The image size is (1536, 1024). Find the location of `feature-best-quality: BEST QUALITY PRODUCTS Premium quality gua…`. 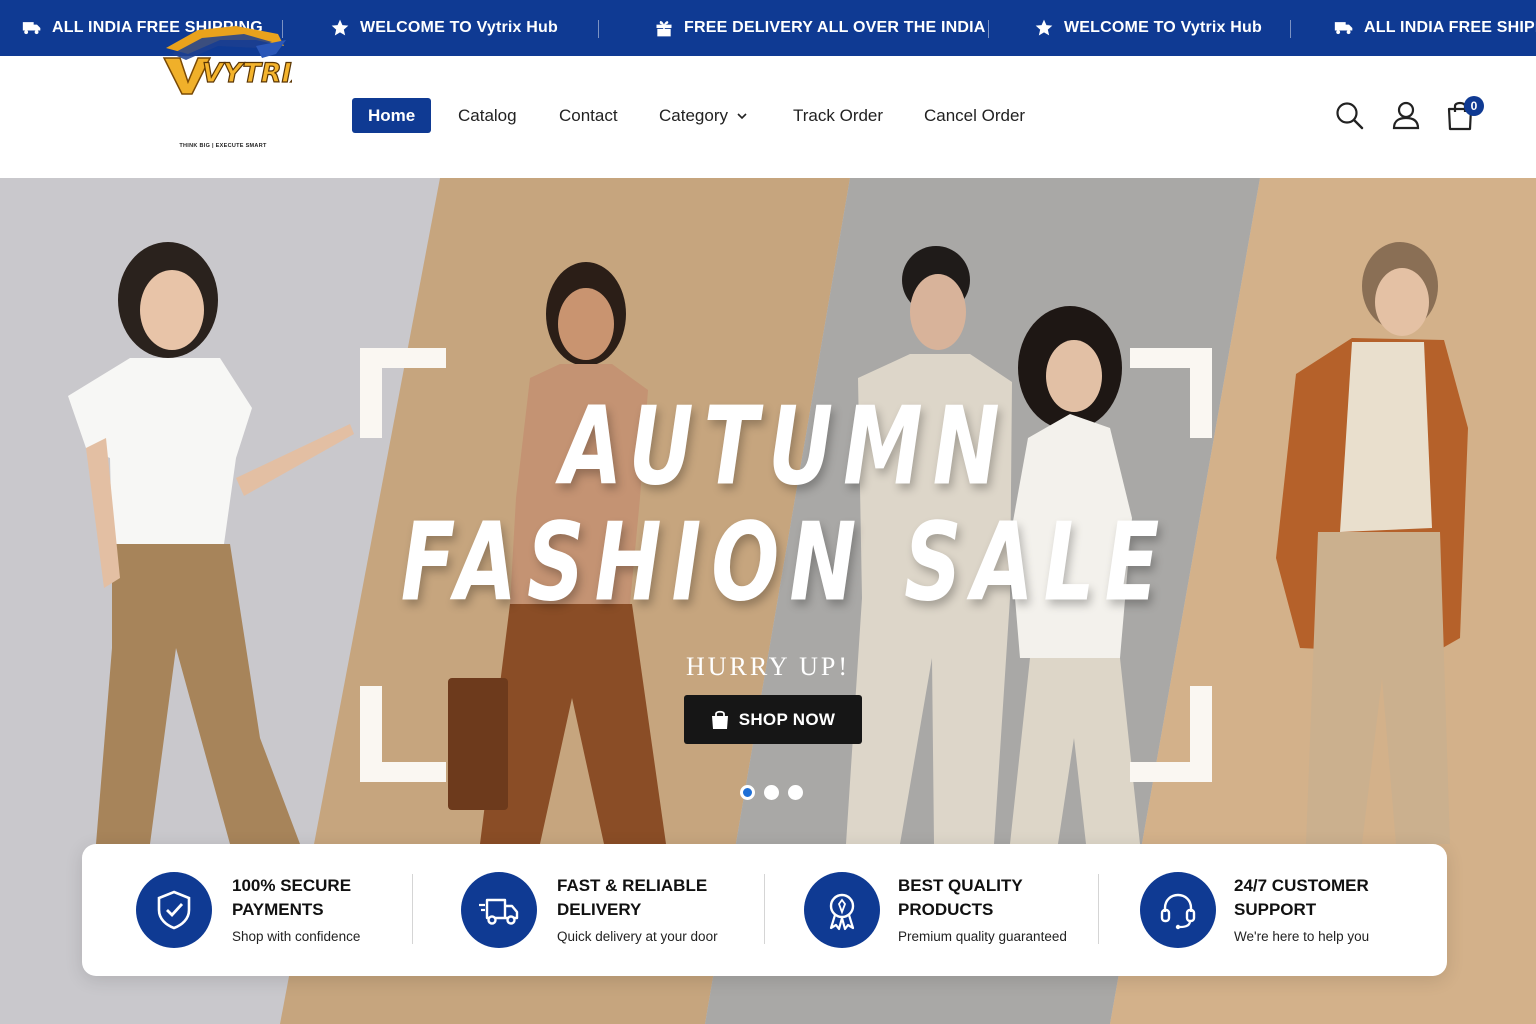

feature-best-quality: BEST QUALITY PRODUCTS Premium quality gua… is located at coordinates (931, 910).